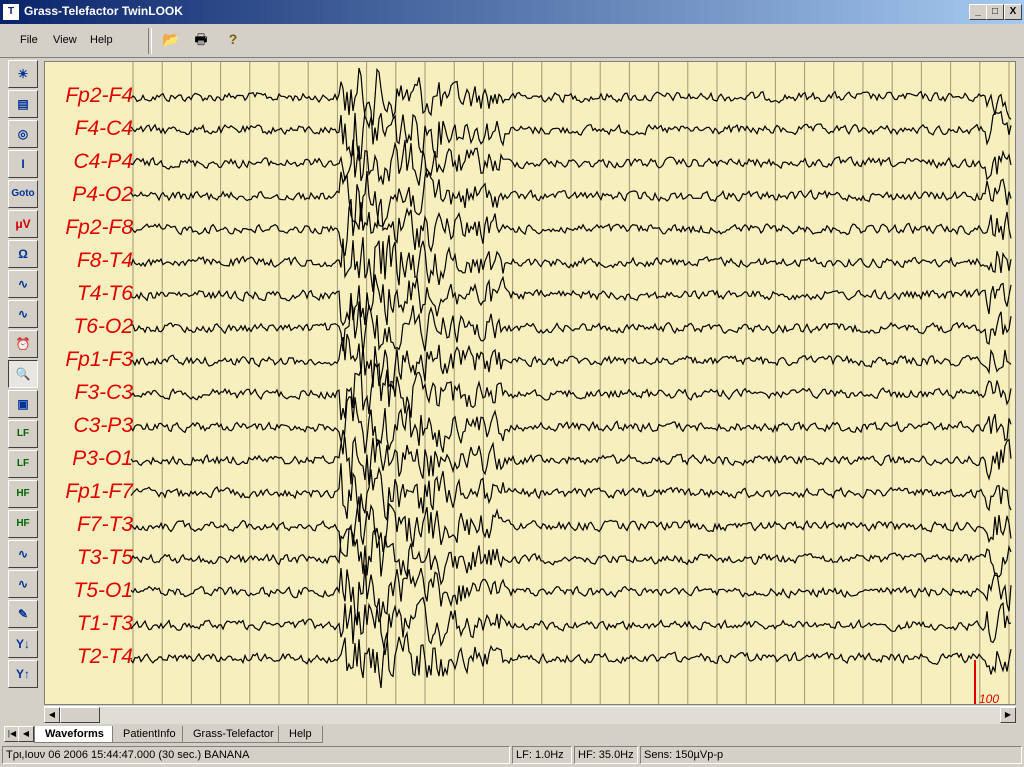 Image resolution: width=1024 pixels, height=767 pixels. I want to click on montage-icon: ◎, so click(23, 134).